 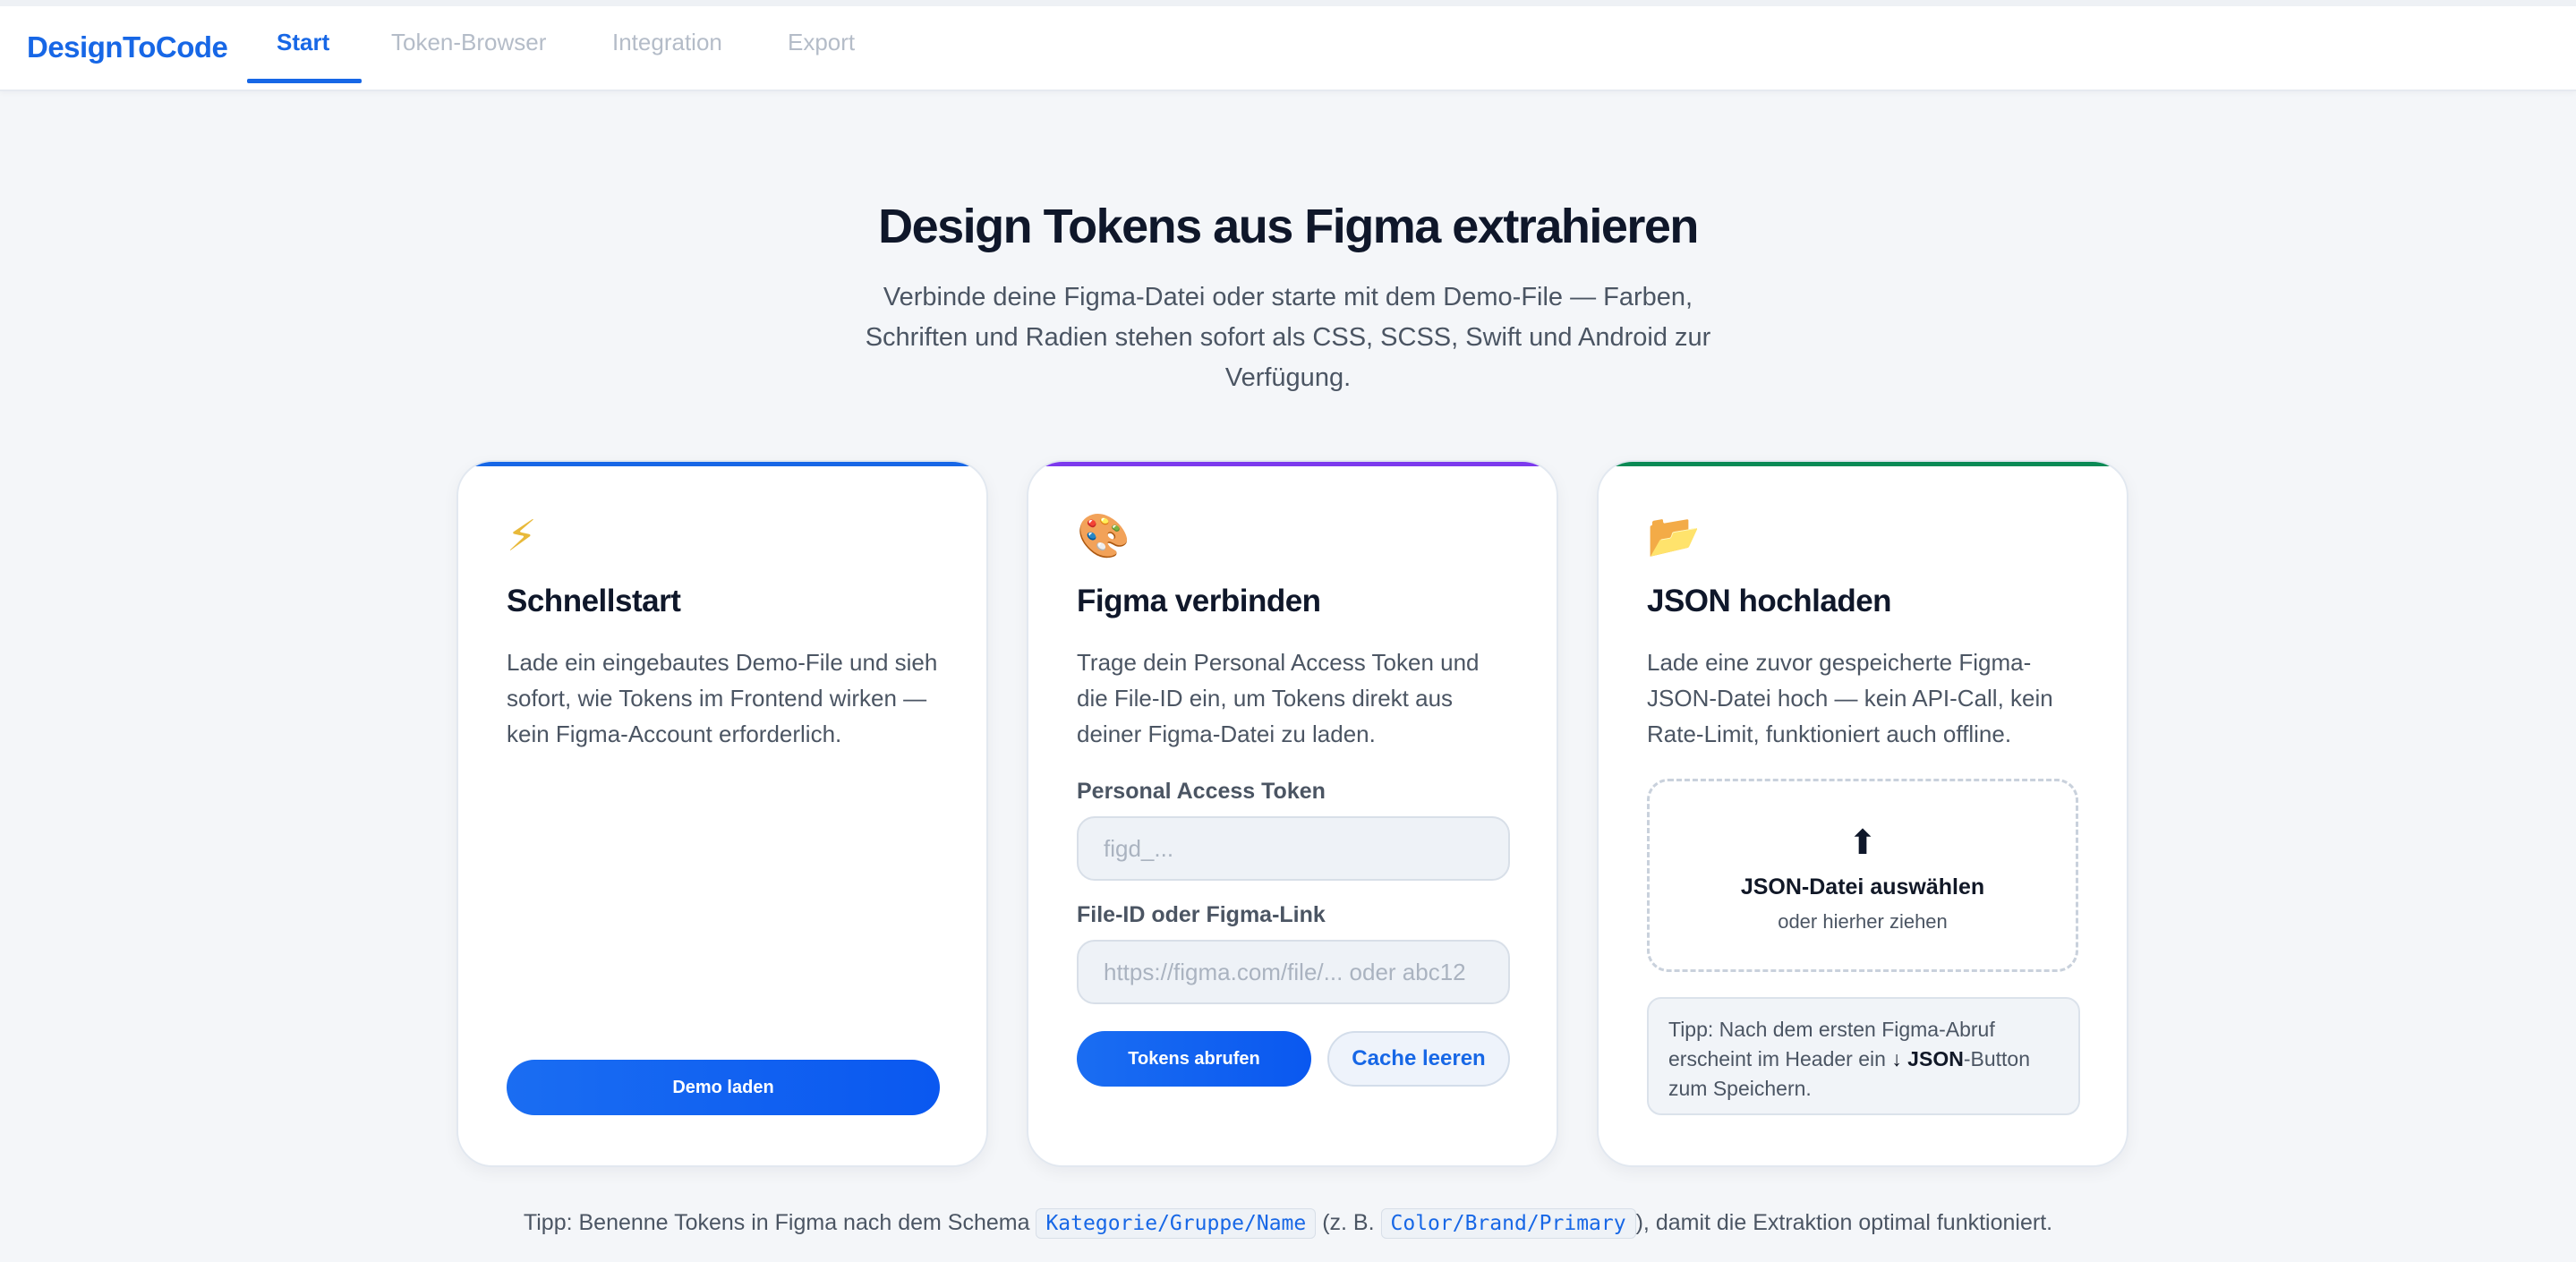 I want to click on active-tab-indicator, so click(x=304, y=81).